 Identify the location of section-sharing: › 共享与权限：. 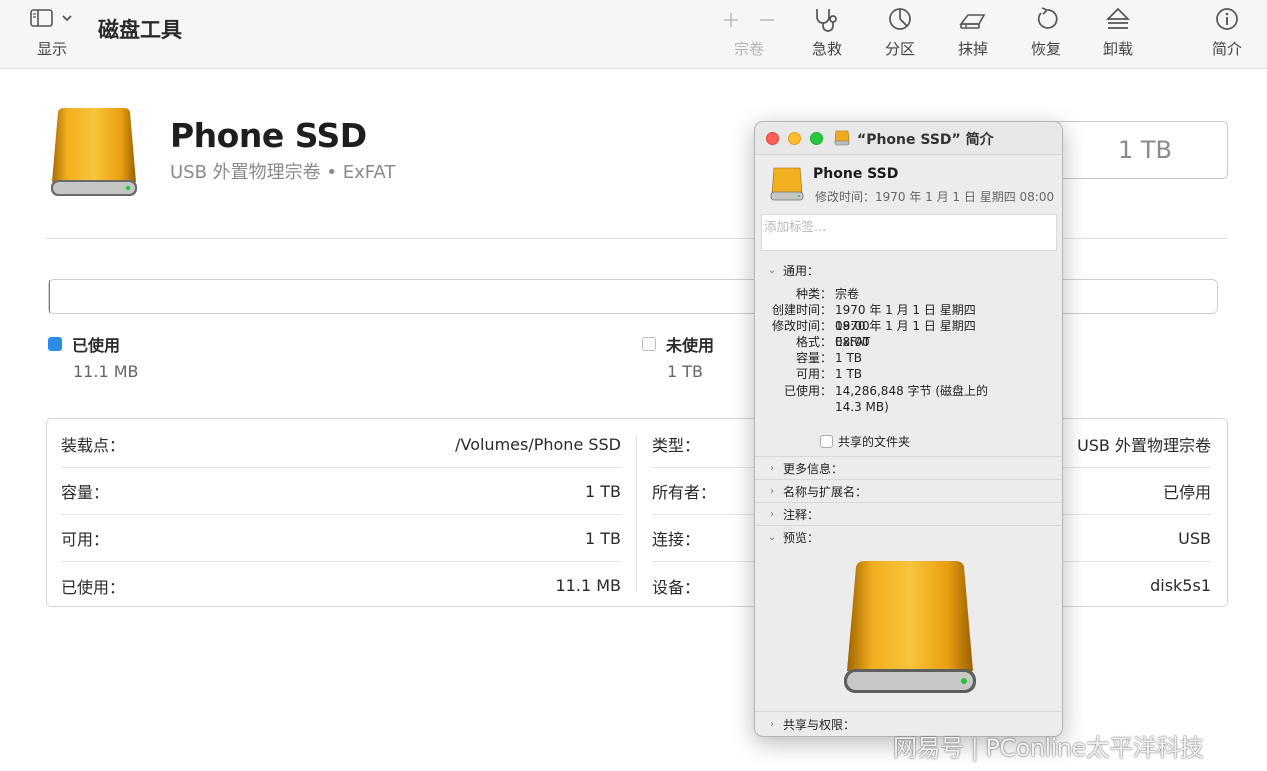
(811, 724).